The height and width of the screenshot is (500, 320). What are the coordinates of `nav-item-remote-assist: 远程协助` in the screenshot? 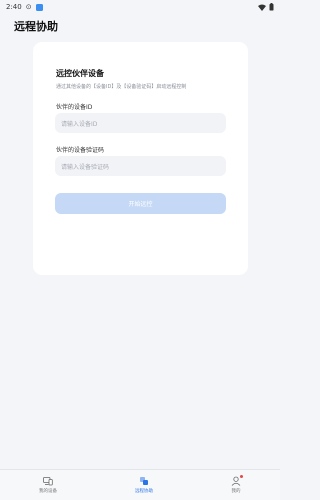 It's located at (144, 485).